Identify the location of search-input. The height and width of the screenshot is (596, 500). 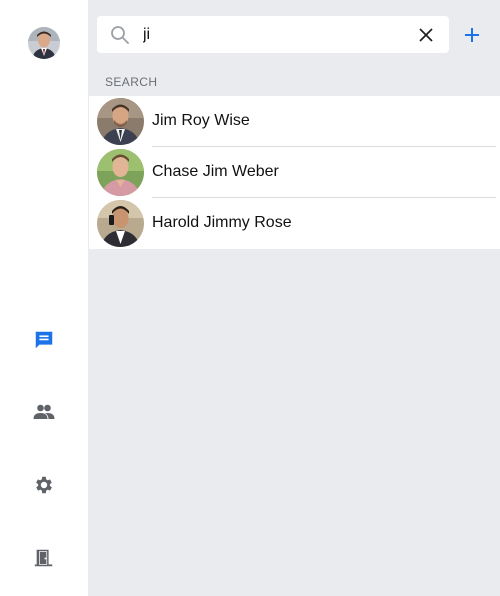
(273, 34).